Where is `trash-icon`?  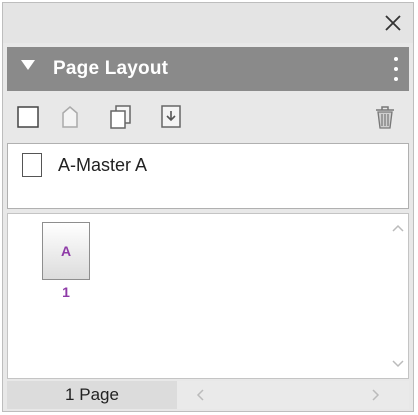 trash-icon is located at coordinates (385, 117).